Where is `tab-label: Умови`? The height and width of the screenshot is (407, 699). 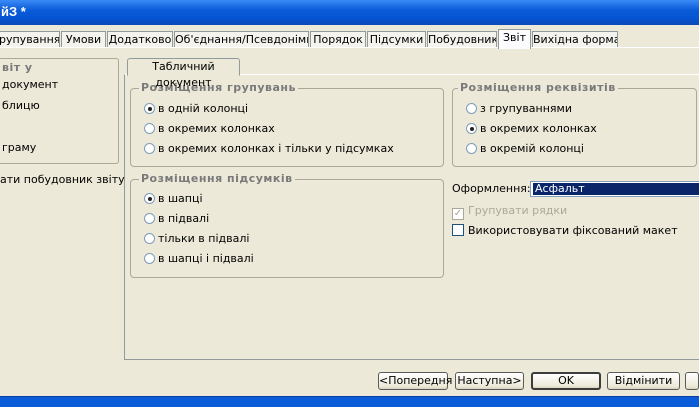
tab-label: Умови is located at coordinates (83, 39).